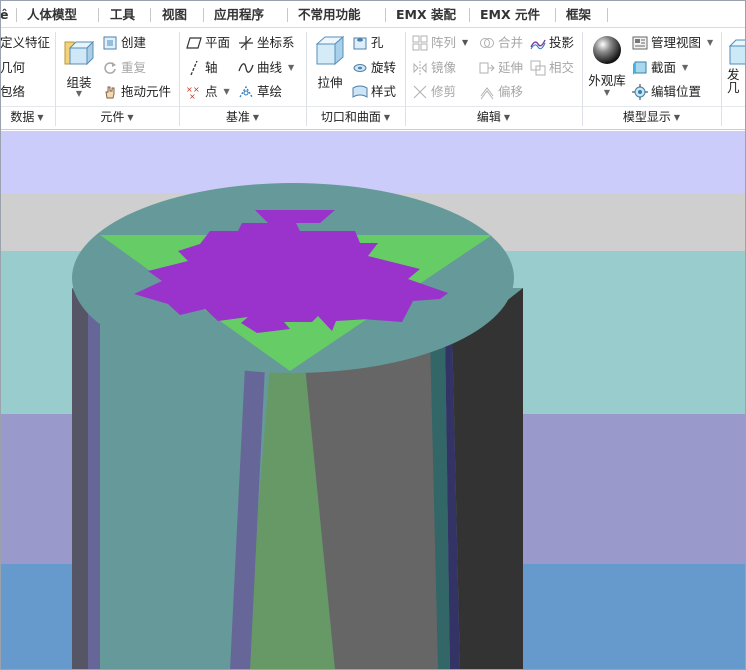 The height and width of the screenshot is (670, 746). I want to click on curve-icon, so click(246, 68).